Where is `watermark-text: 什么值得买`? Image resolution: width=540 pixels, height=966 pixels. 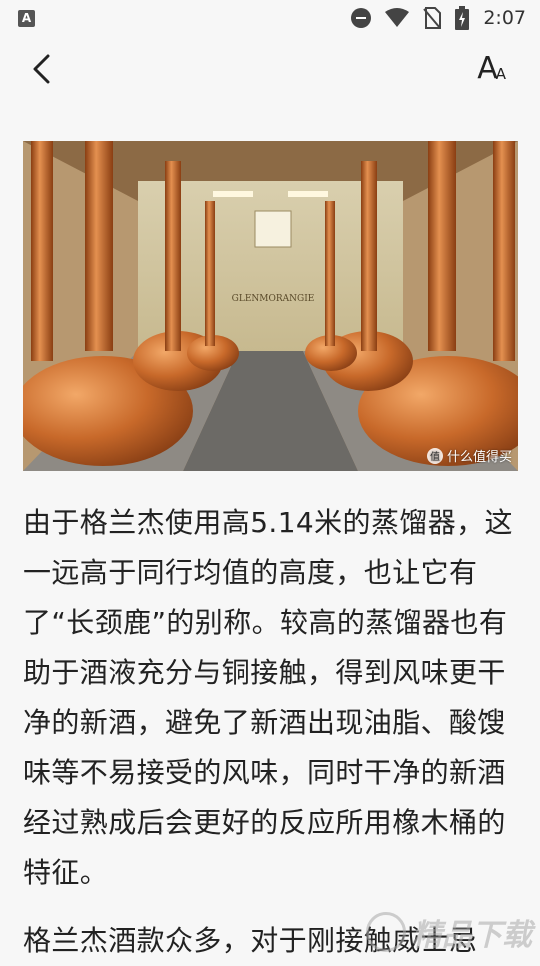 watermark-text: 什么值得买 is located at coordinates (479, 457).